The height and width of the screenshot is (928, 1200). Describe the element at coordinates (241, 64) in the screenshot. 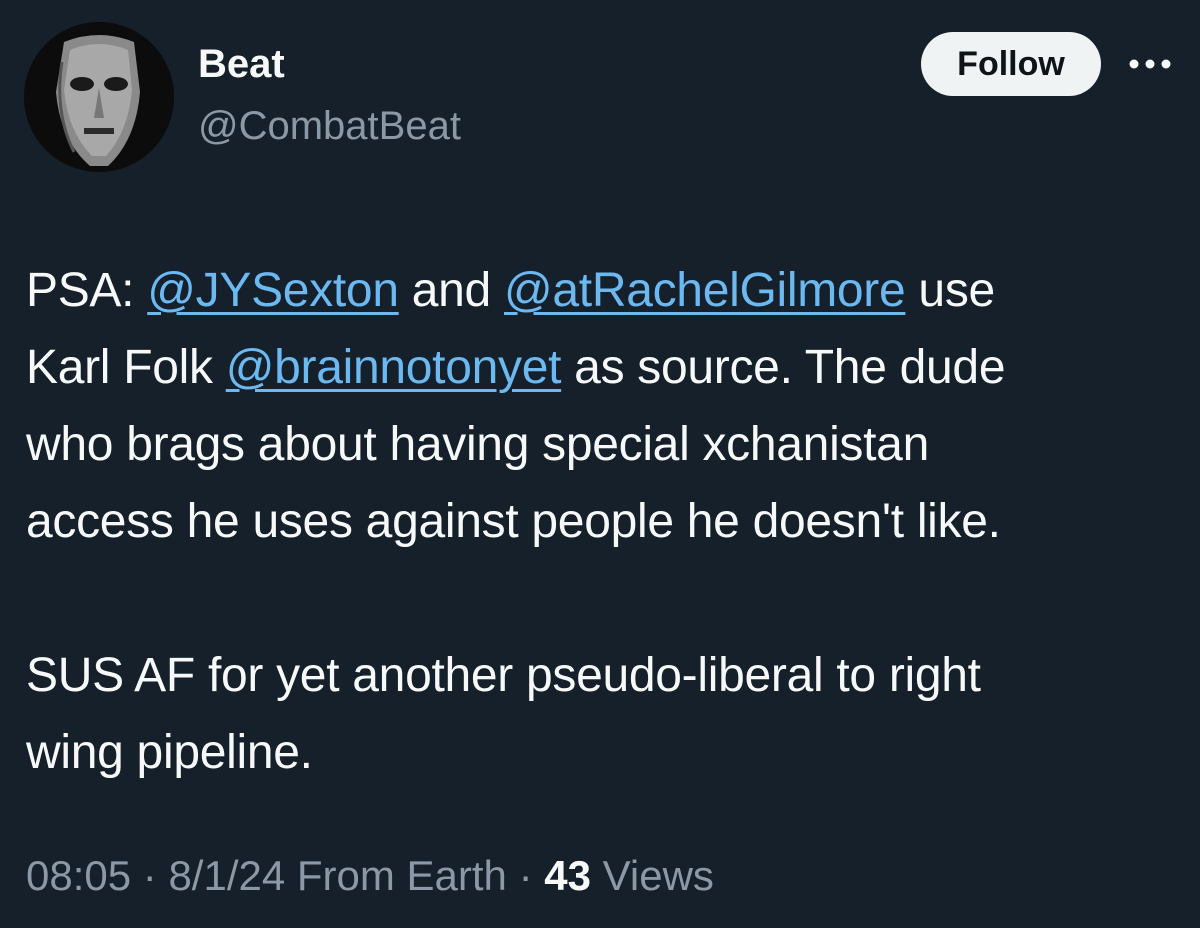

I see `author-display-name: Beat` at that location.